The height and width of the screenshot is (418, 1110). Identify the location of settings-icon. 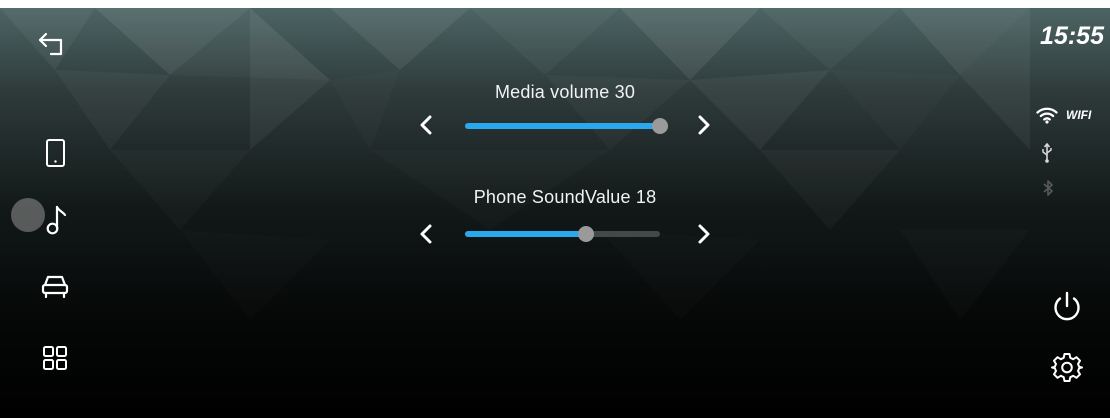
(1067, 367).